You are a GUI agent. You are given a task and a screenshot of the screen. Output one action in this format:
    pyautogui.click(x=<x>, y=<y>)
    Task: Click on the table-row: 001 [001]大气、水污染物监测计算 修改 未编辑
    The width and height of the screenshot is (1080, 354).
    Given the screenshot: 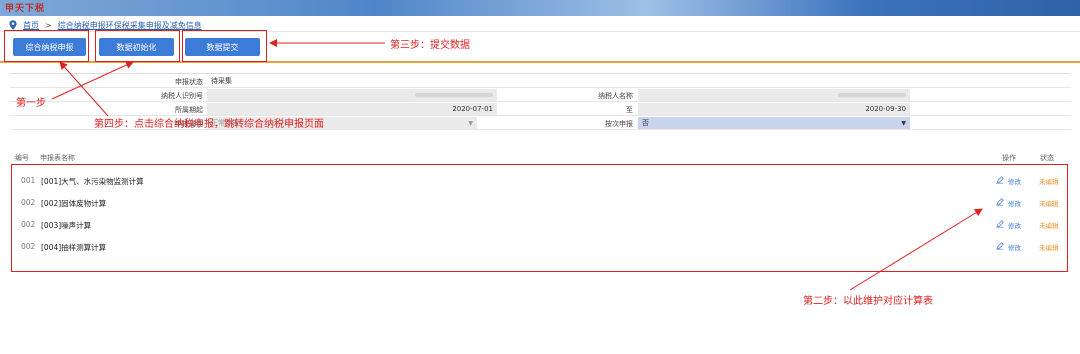 What is the action you would take?
    pyautogui.click(x=539, y=180)
    